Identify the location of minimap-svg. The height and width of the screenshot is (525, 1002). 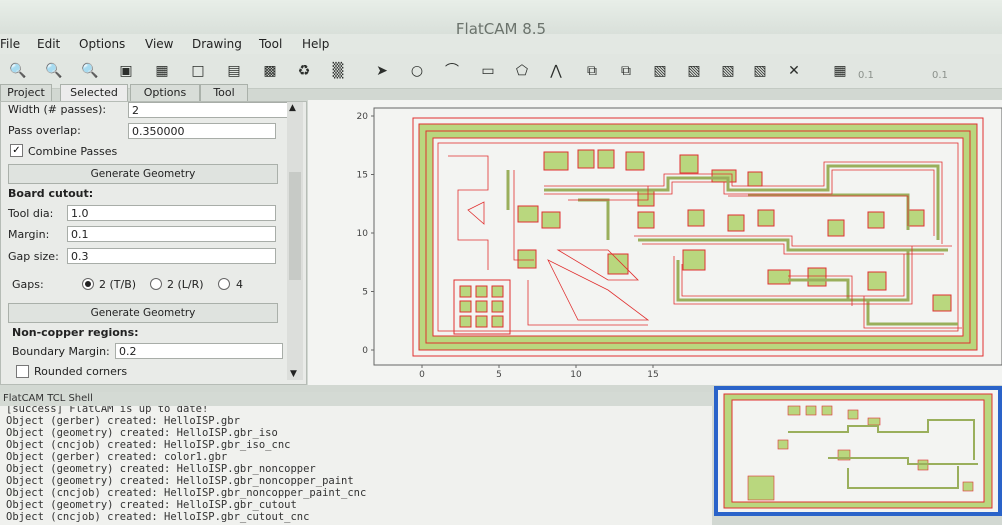
(858, 451).